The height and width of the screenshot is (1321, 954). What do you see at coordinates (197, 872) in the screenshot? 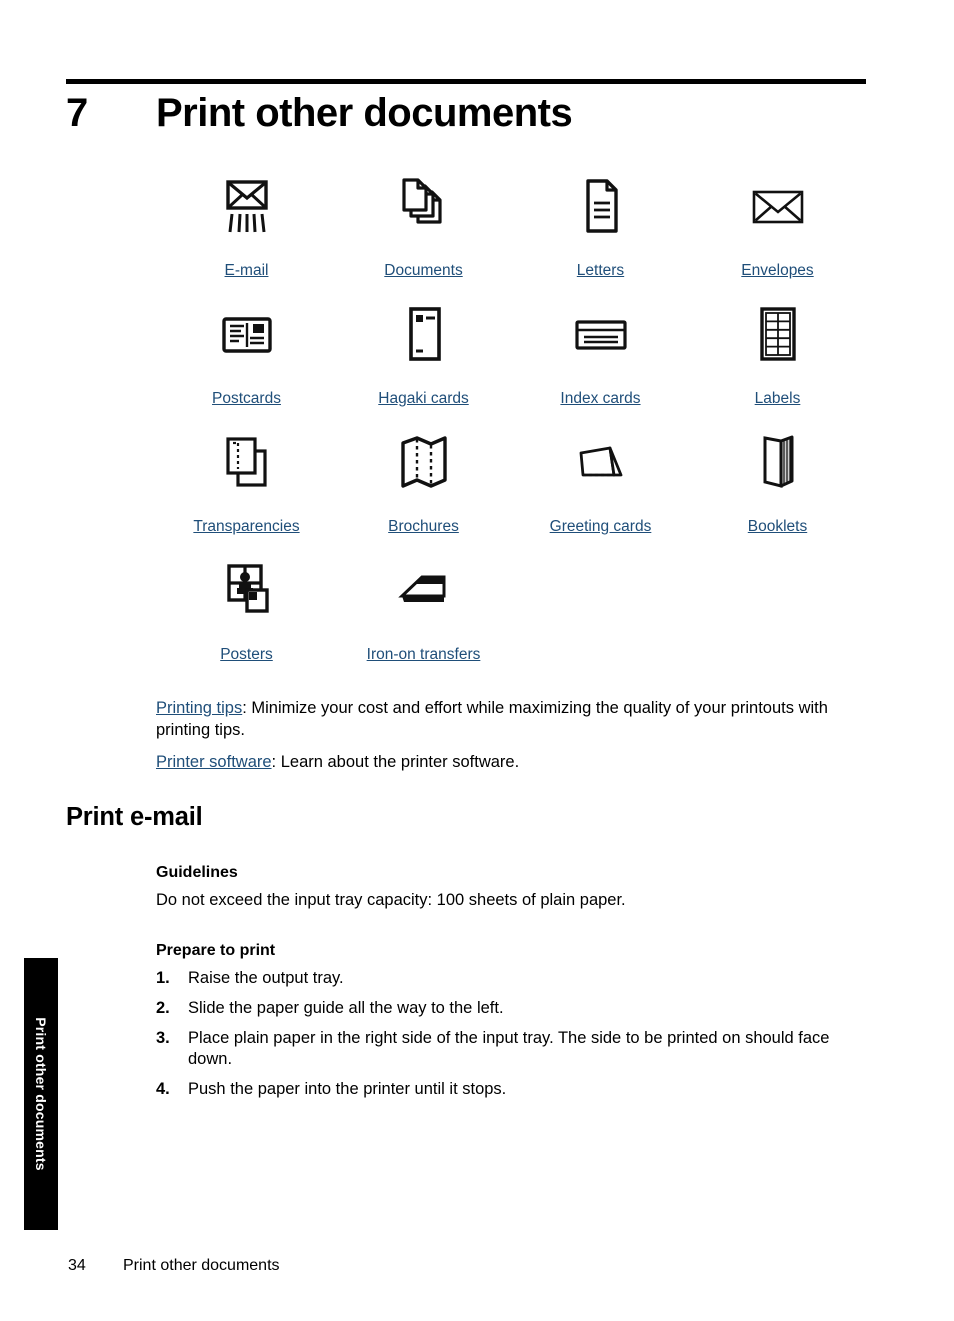
I see `guidelines-heading: Guidelines` at bounding box center [197, 872].